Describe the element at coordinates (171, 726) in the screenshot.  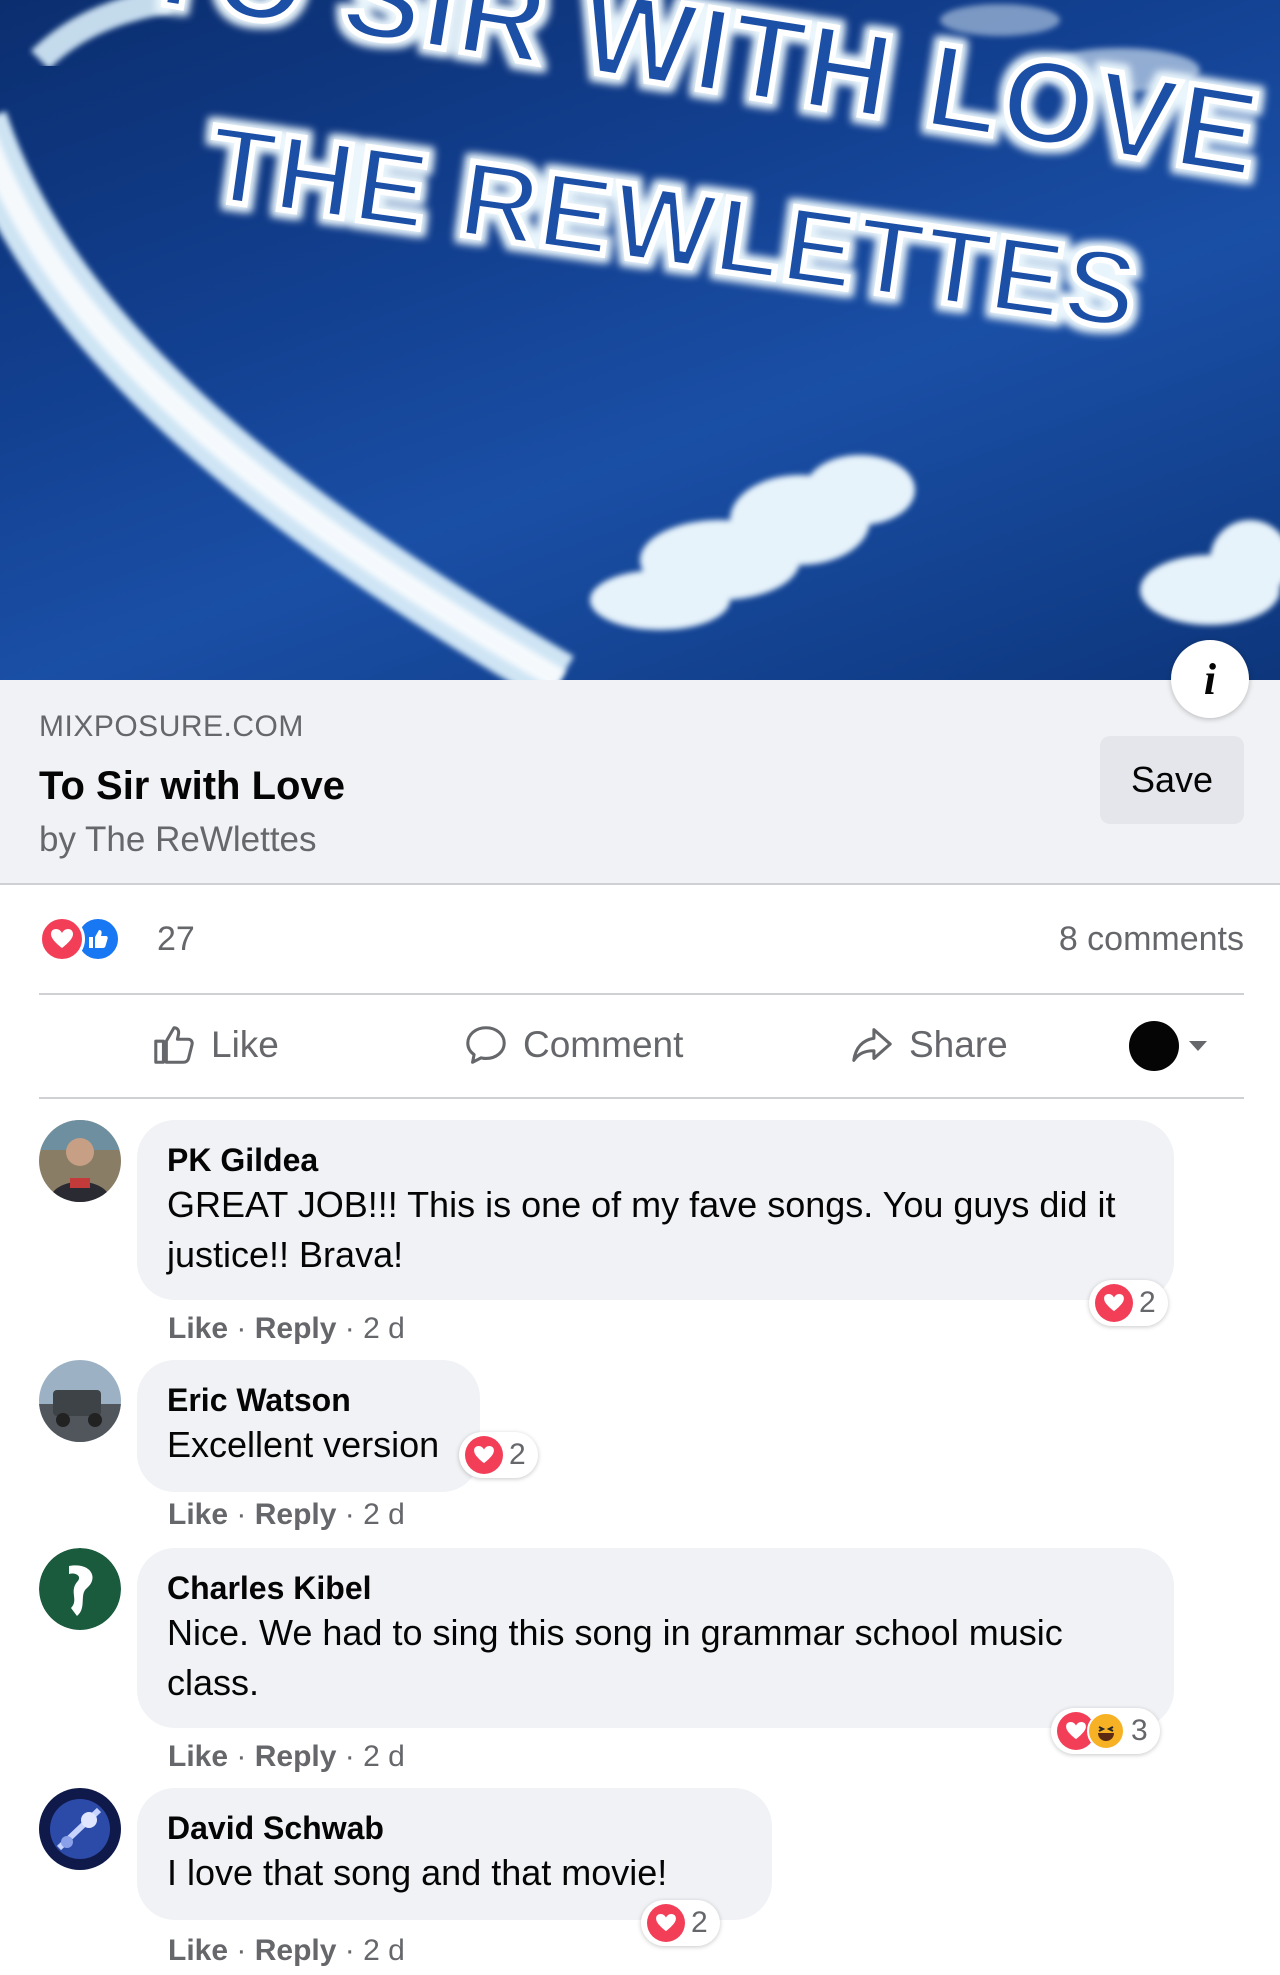
I see `link-domain: MIXPOSURE.COM` at that location.